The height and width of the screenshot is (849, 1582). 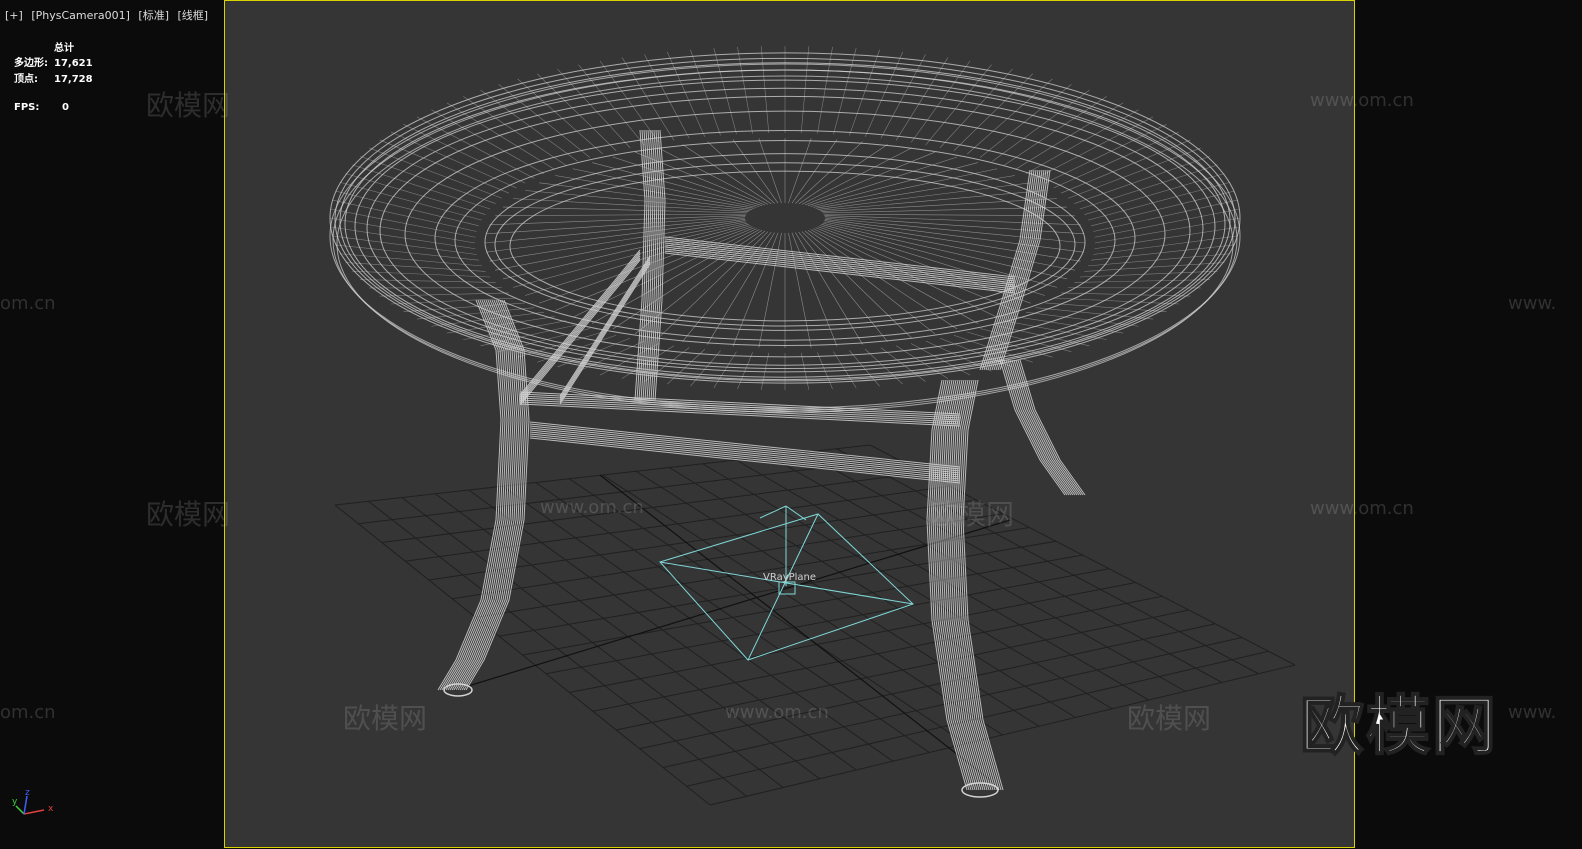 I want to click on vray-plane-label: VRayPlane, so click(x=790, y=577).